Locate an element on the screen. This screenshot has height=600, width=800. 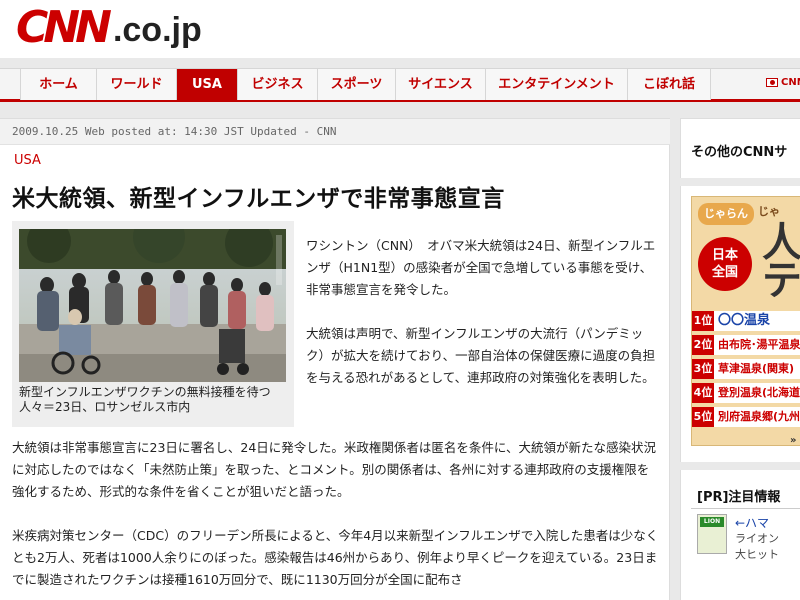
rank-name: 〇〇温泉 is located at coordinates (744, 320).